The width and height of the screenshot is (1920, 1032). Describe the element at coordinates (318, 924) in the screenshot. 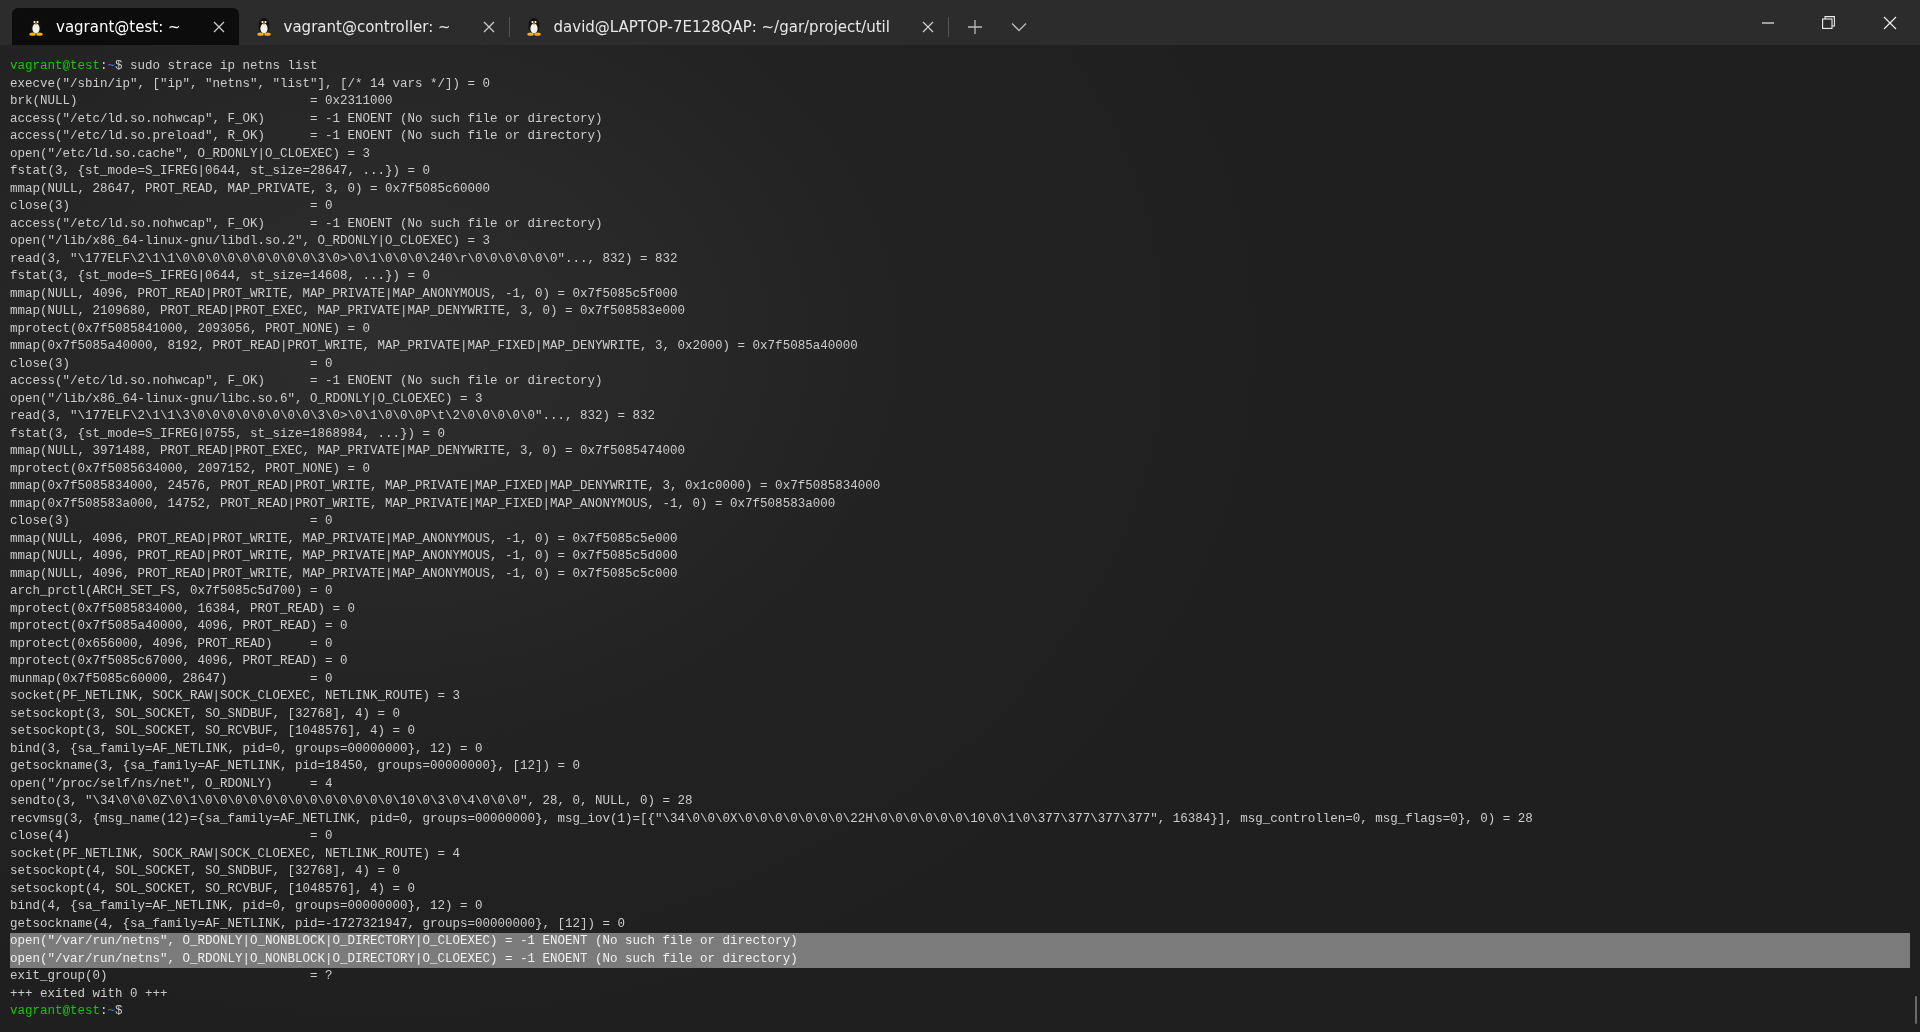

I see `output-line: getsockname(4, {sa_family=AF_NETLINK, pid=-1727321947, groups=00000000}, [12]) = 0` at that location.